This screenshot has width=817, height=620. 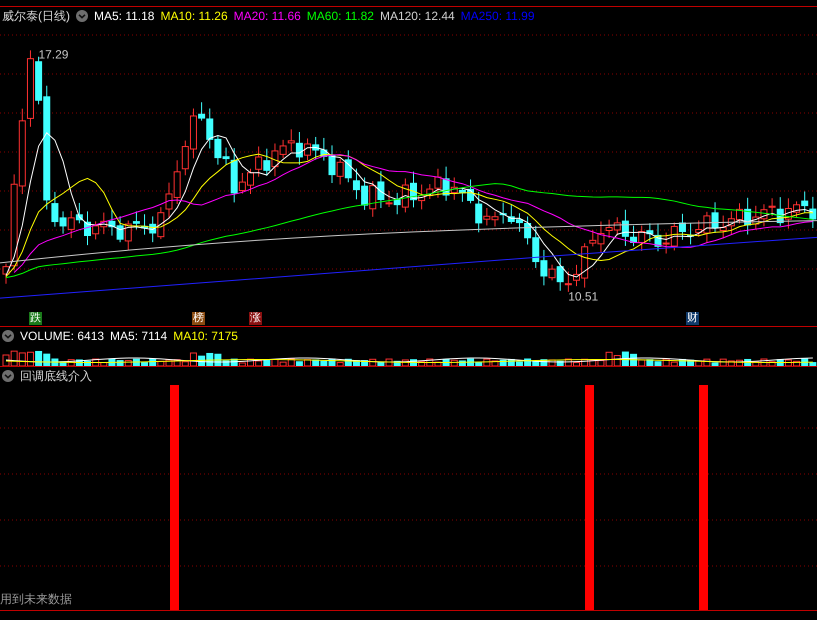 I want to click on ma-legend-label: MA120: 12.44, so click(x=417, y=16).